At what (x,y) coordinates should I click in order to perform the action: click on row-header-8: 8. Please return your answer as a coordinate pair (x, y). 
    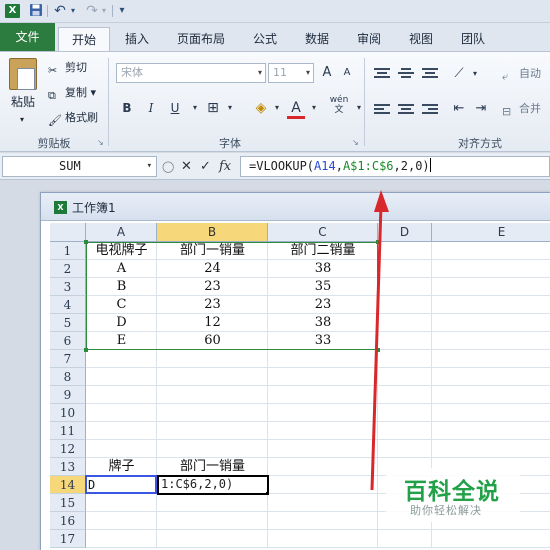
    Looking at the image, I should click on (68, 377).